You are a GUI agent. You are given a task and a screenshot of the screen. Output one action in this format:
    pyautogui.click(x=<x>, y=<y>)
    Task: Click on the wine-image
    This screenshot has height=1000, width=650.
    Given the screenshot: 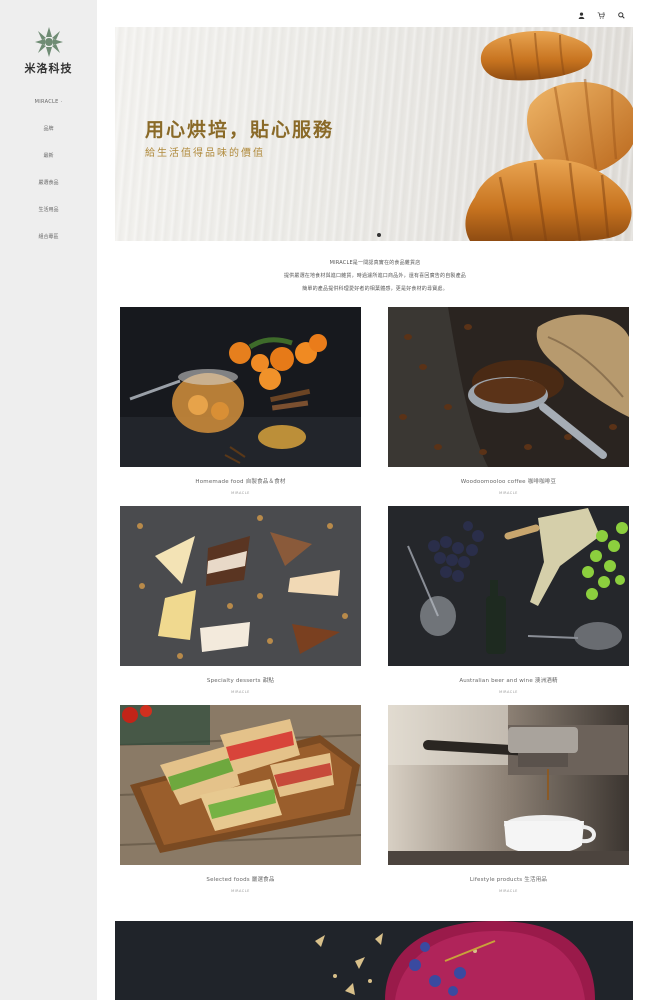 What is the action you would take?
    pyautogui.click(x=508, y=586)
    